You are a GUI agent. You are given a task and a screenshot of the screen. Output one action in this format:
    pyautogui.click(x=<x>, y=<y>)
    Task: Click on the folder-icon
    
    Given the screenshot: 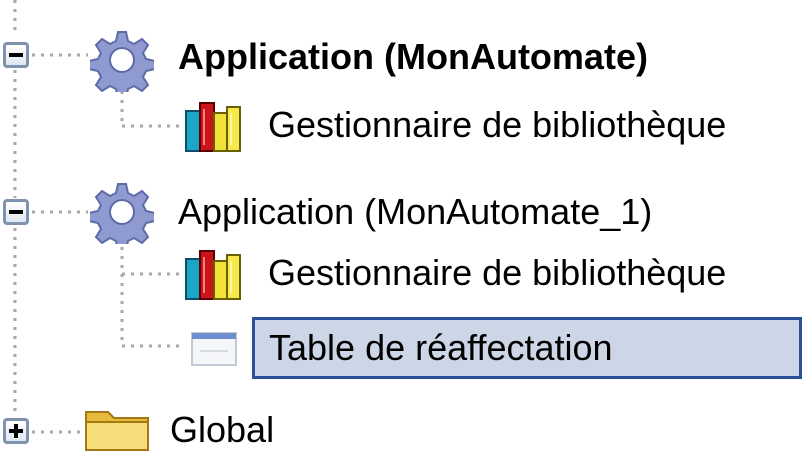 What is the action you would take?
    pyautogui.click(x=118, y=430)
    